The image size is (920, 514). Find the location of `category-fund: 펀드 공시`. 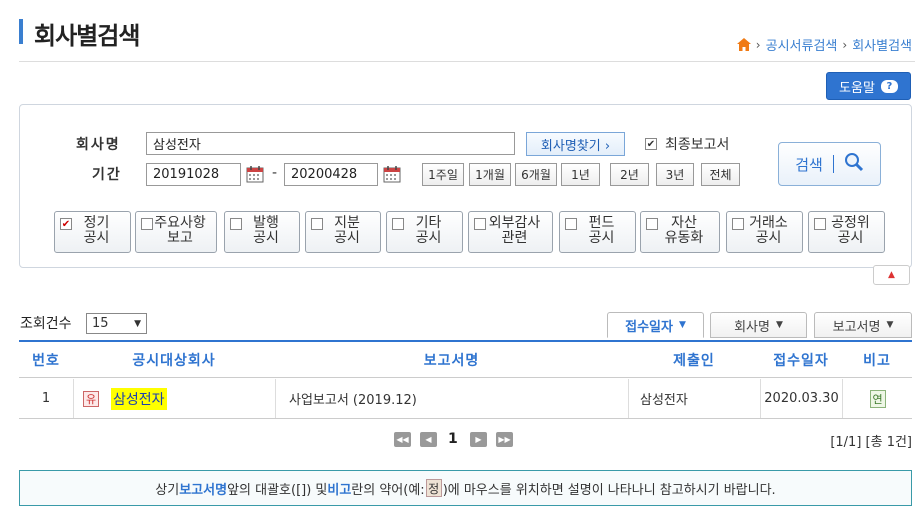

category-fund: 펀드 공시 is located at coordinates (597, 232).